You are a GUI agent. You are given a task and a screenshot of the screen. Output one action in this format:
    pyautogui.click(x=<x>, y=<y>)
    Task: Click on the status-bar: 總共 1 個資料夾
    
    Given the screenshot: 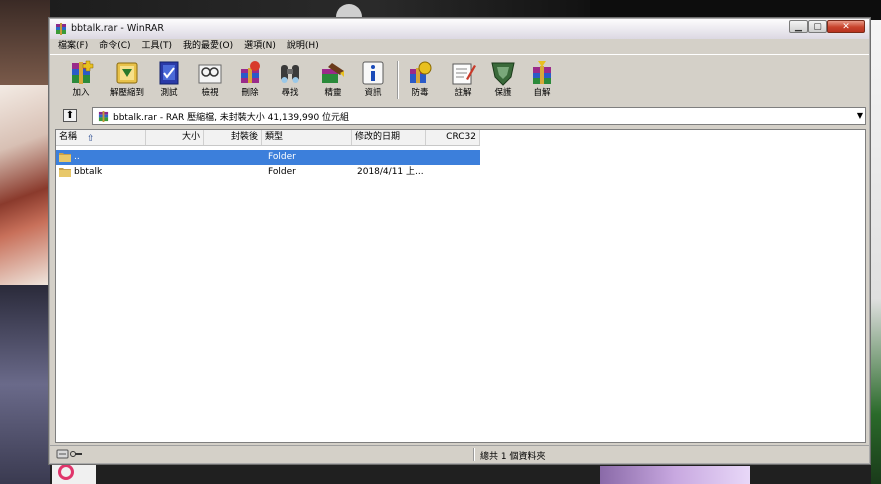 What is the action you would take?
    pyautogui.click(x=459, y=454)
    